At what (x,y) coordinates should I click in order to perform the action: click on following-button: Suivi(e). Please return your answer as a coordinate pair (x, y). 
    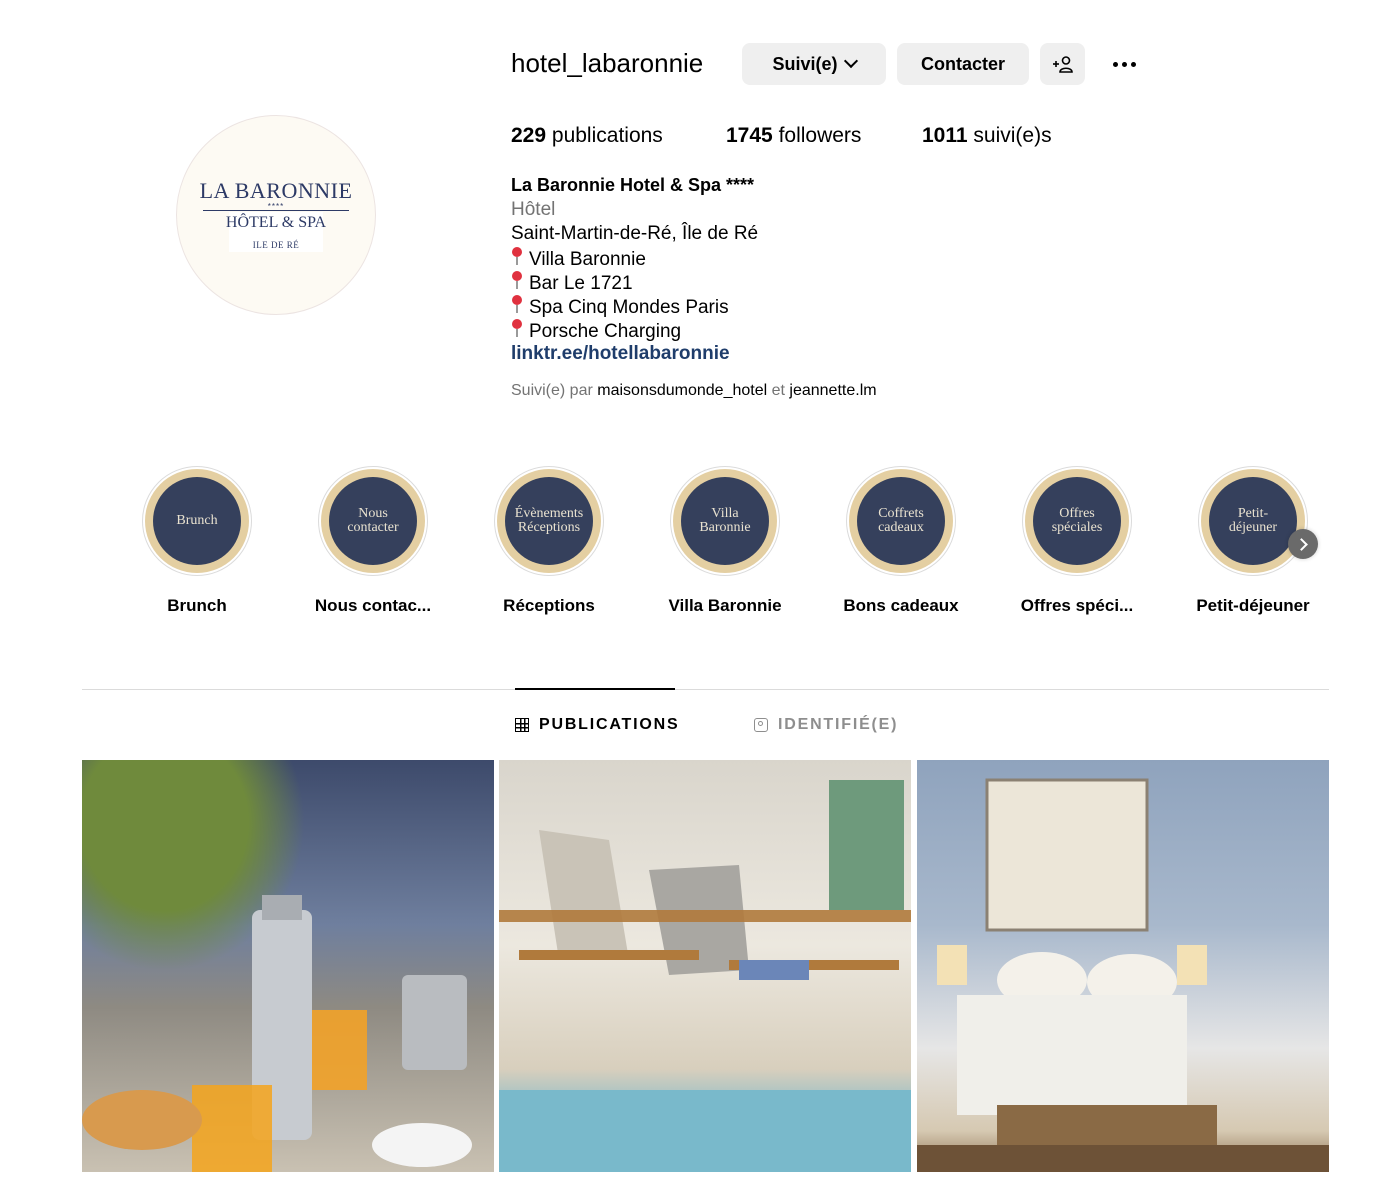
    Looking at the image, I should click on (814, 64).